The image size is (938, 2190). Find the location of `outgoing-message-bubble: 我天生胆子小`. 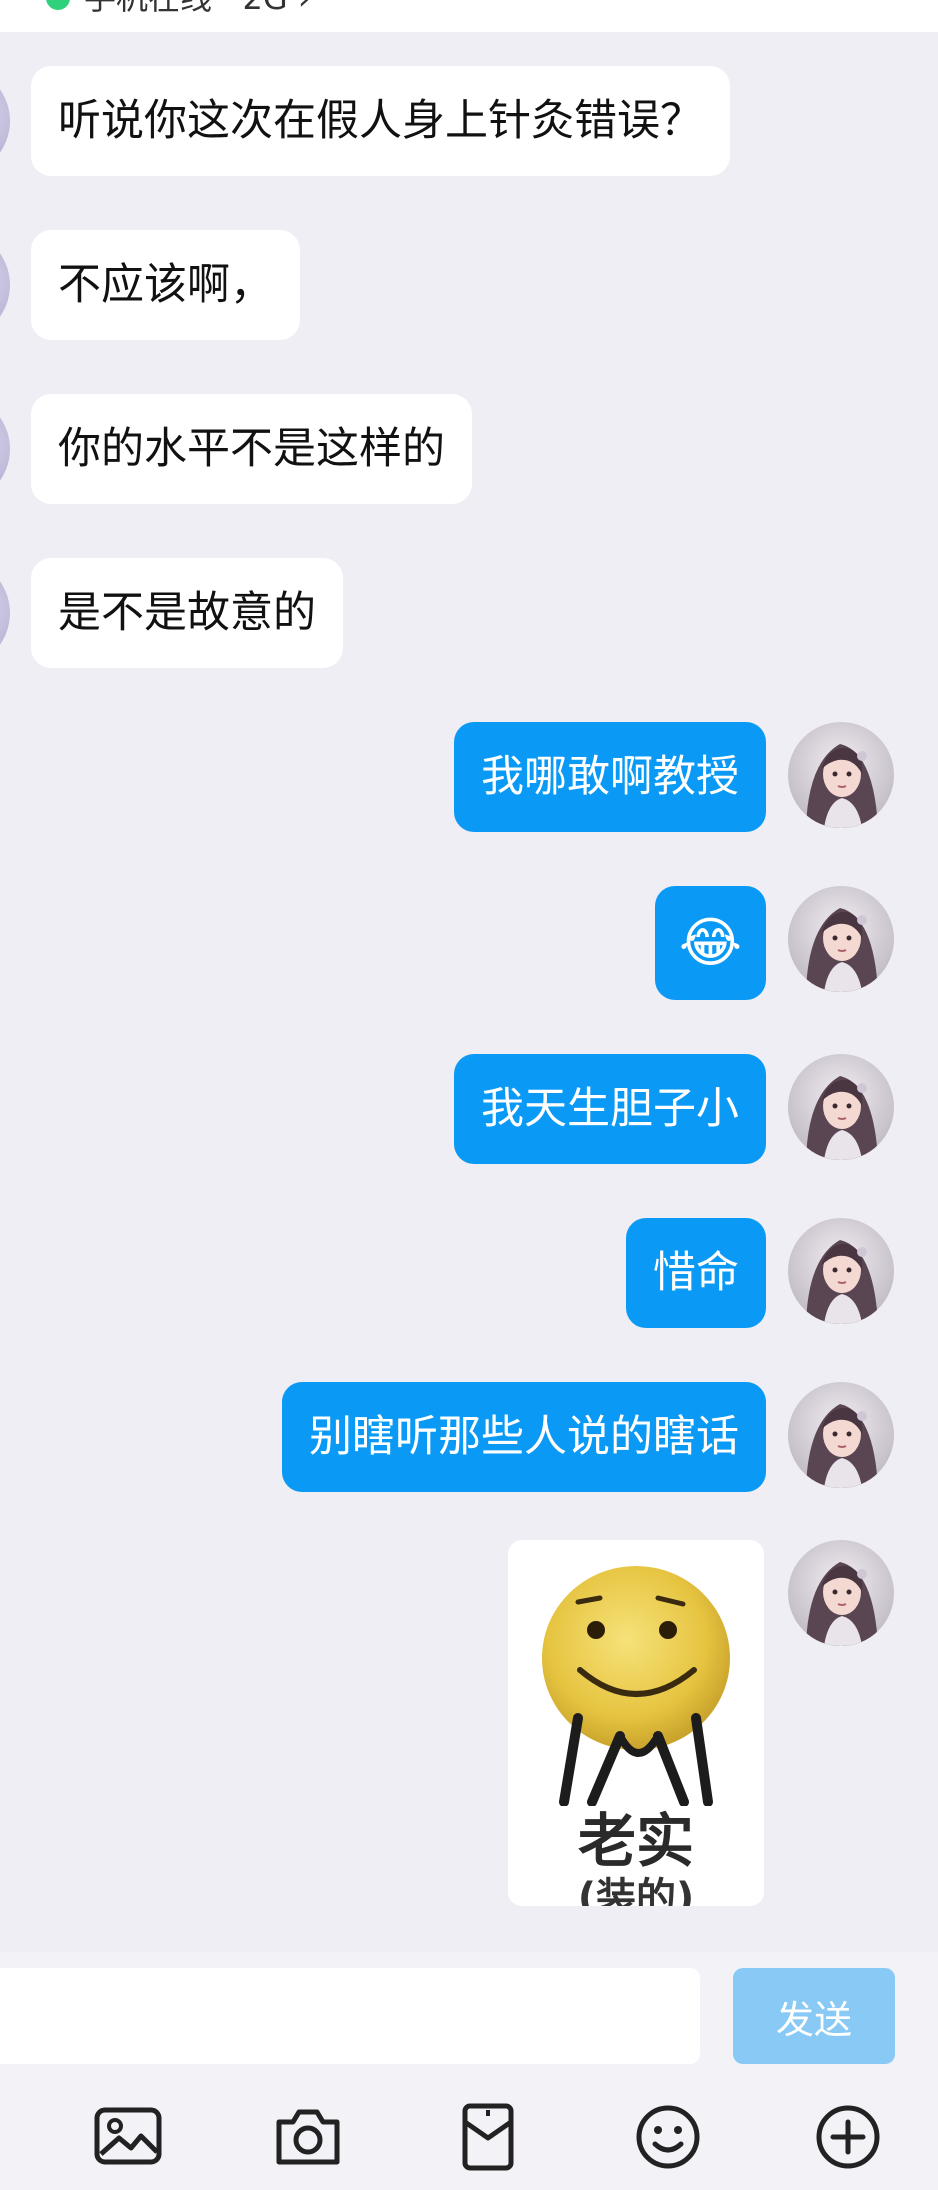

outgoing-message-bubble: 我天生胆子小 is located at coordinates (610, 1109).